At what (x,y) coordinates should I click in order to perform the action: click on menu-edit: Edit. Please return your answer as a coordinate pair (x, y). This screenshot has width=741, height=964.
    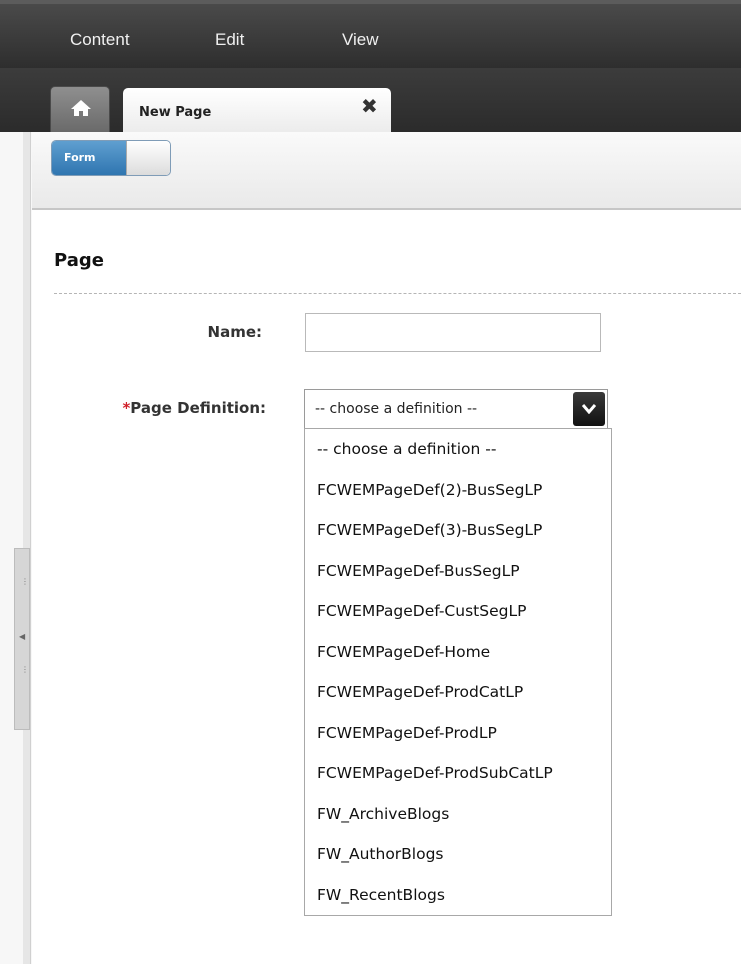
    Looking at the image, I should click on (229, 40).